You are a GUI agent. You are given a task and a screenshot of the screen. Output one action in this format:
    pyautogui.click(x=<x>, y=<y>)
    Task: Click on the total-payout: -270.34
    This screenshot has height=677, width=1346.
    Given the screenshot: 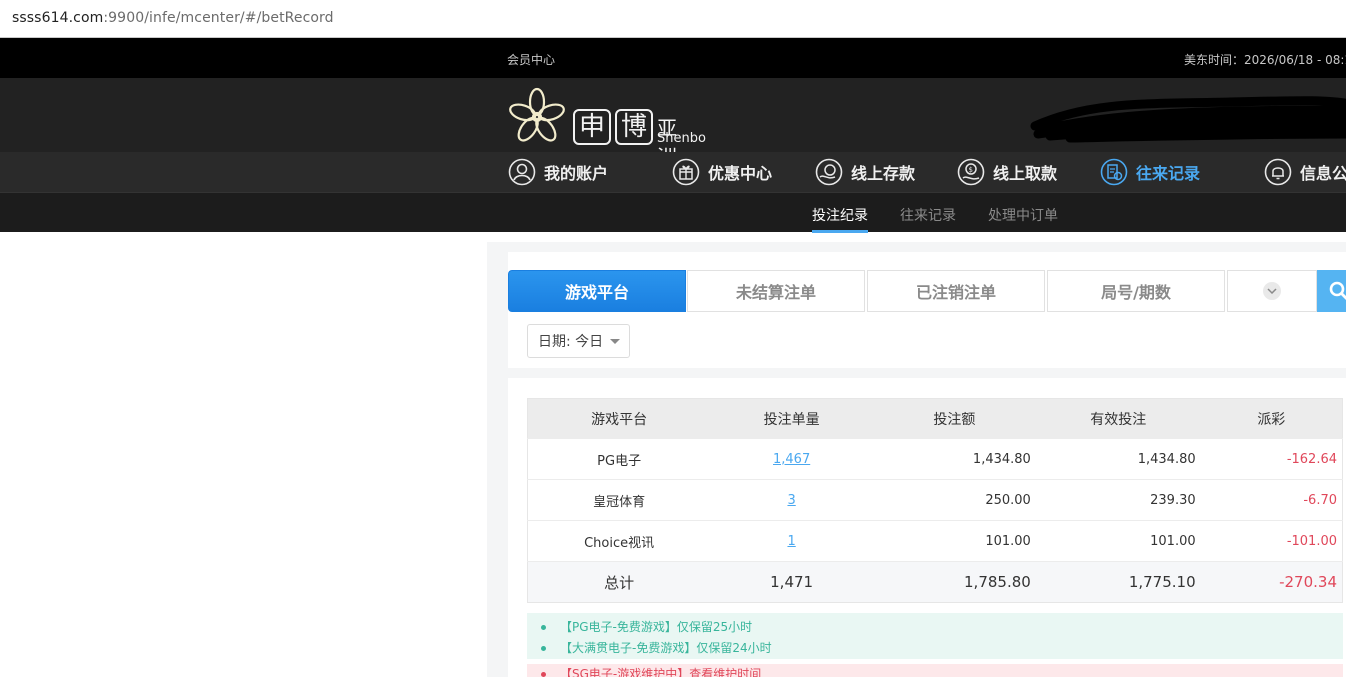 What is the action you would take?
    pyautogui.click(x=1271, y=582)
    